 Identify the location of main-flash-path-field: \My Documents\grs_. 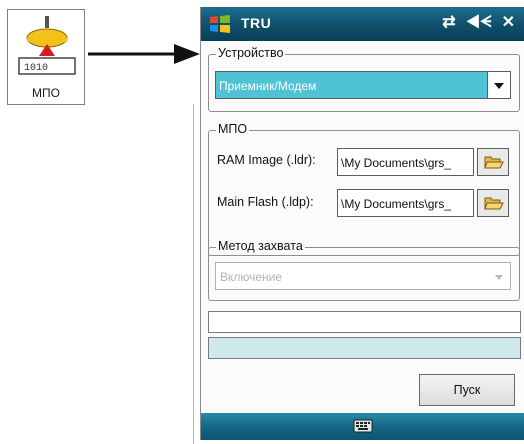
(405, 203).